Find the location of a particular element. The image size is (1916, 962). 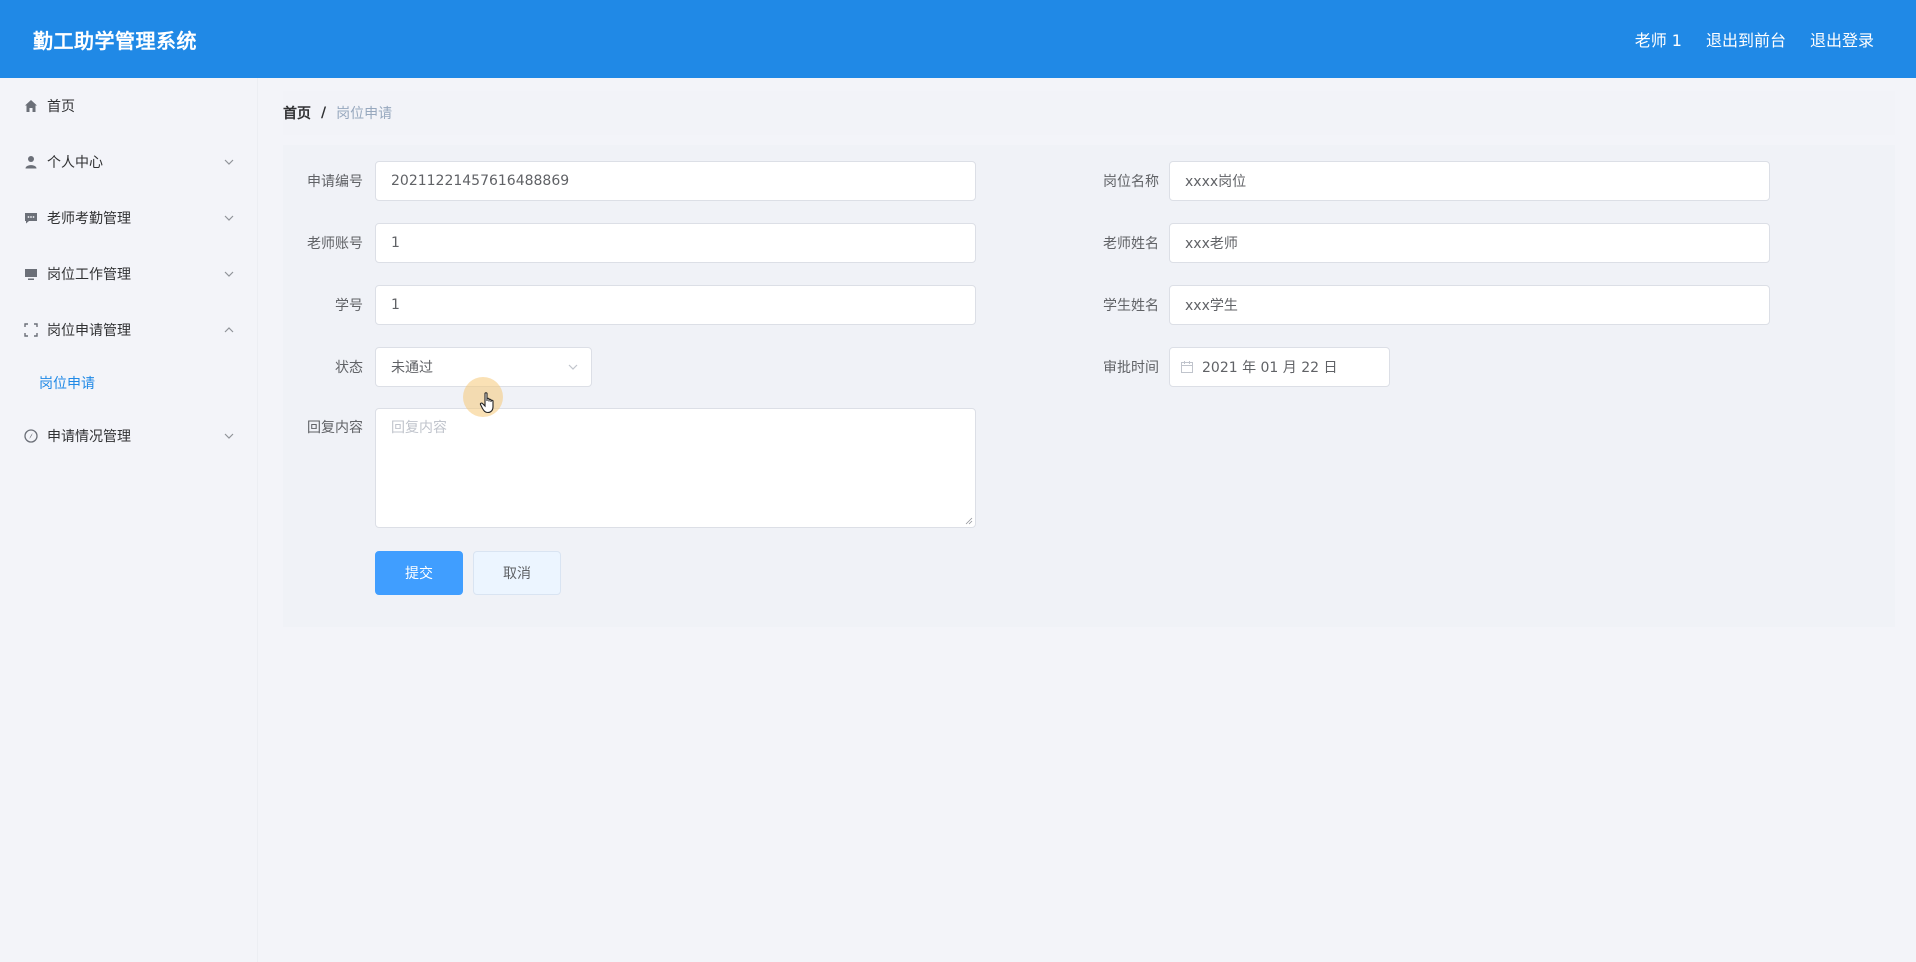

student-name-label: 学生姓名 is located at coordinates (1131, 306).